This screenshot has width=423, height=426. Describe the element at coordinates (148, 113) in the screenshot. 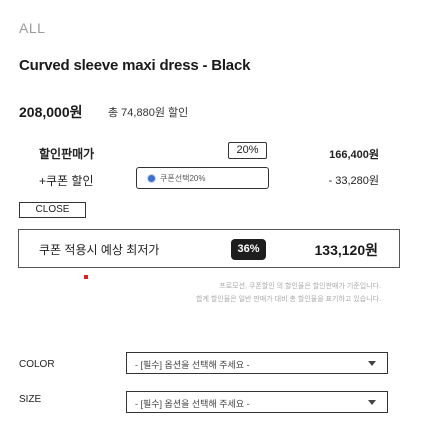

I see `total-discount-text: 총 74,880원 할인` at that location.